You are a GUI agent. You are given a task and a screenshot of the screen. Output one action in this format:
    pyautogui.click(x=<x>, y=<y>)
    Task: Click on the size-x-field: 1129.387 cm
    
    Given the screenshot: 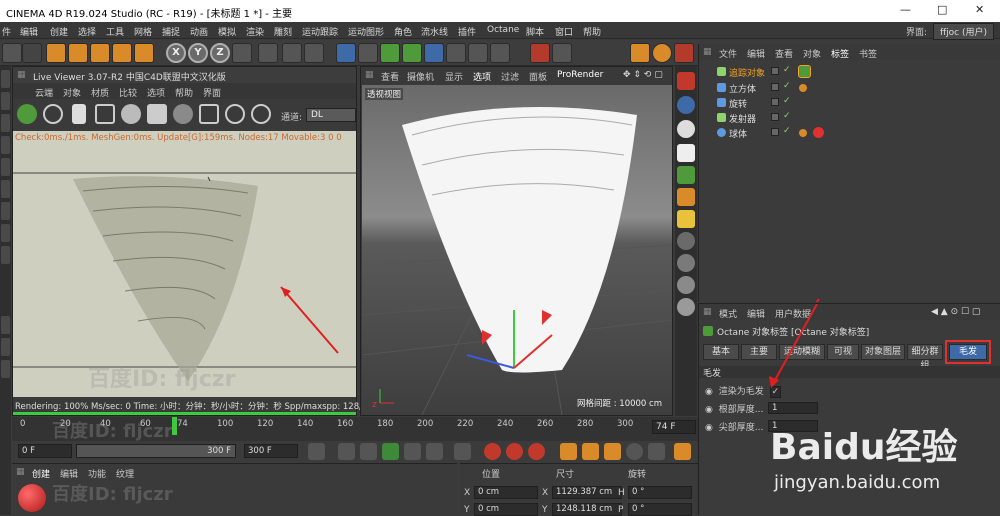 What is the action you would take?
    pyautogui.click(x=587, y=492)
    